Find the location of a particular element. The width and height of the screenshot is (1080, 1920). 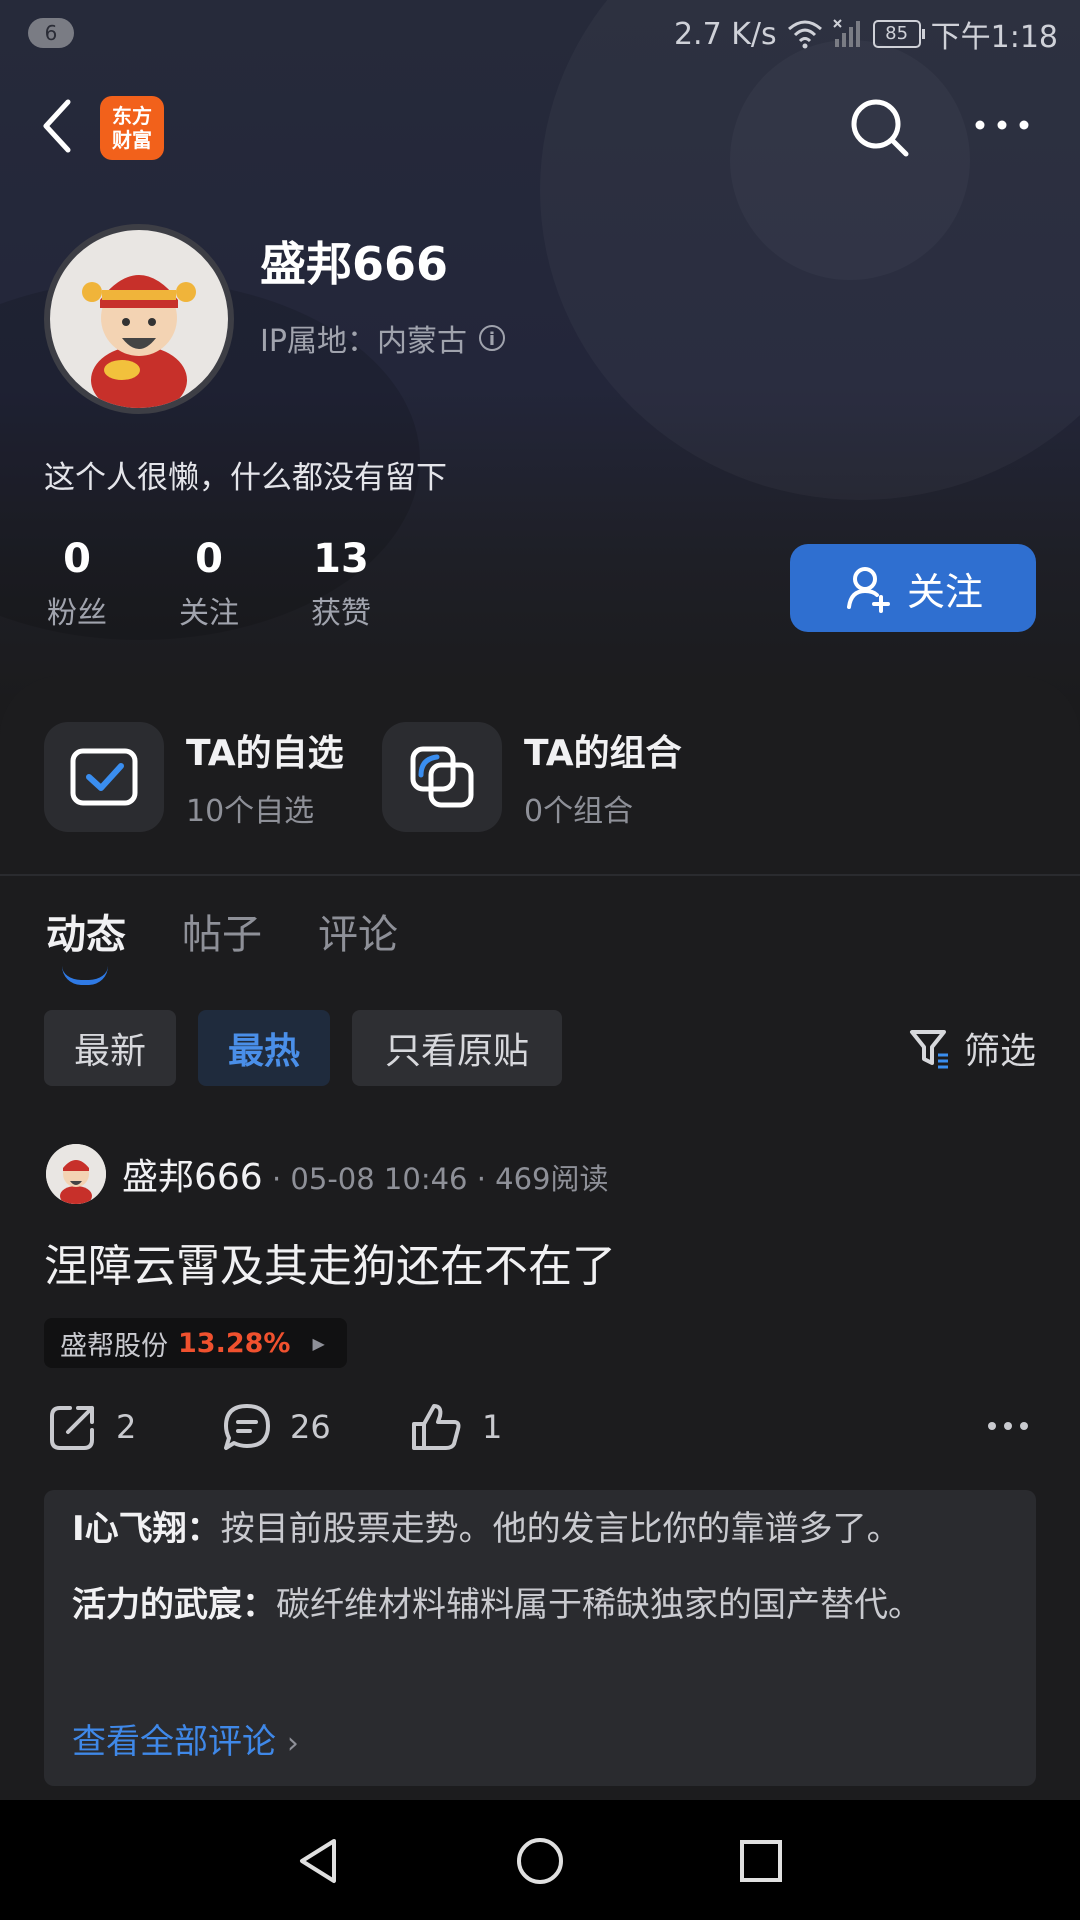

post-author-avatar is located at coordinates (76, 1174).